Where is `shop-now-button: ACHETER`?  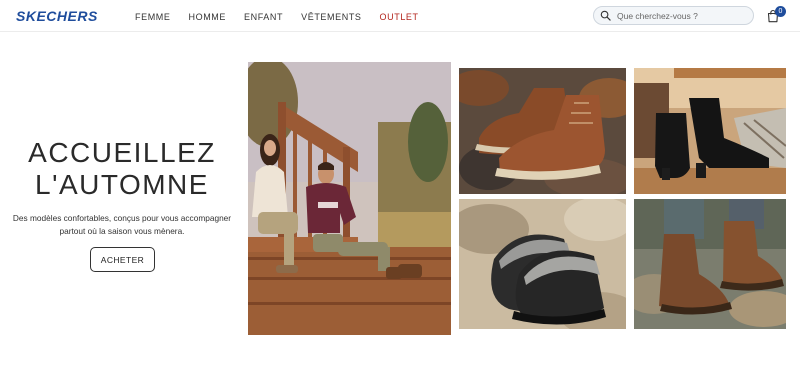
shop-now-button: ACHETER is located at coordinates (122, 259).